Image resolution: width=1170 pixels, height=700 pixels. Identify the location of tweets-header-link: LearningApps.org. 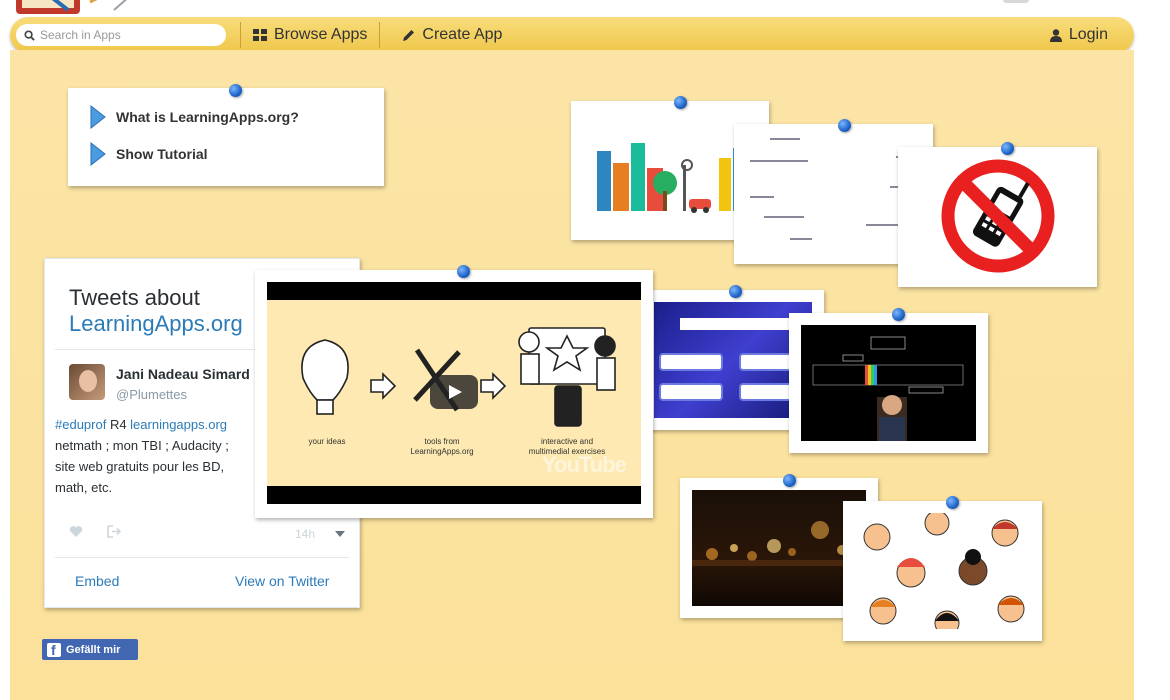
(156, 324).